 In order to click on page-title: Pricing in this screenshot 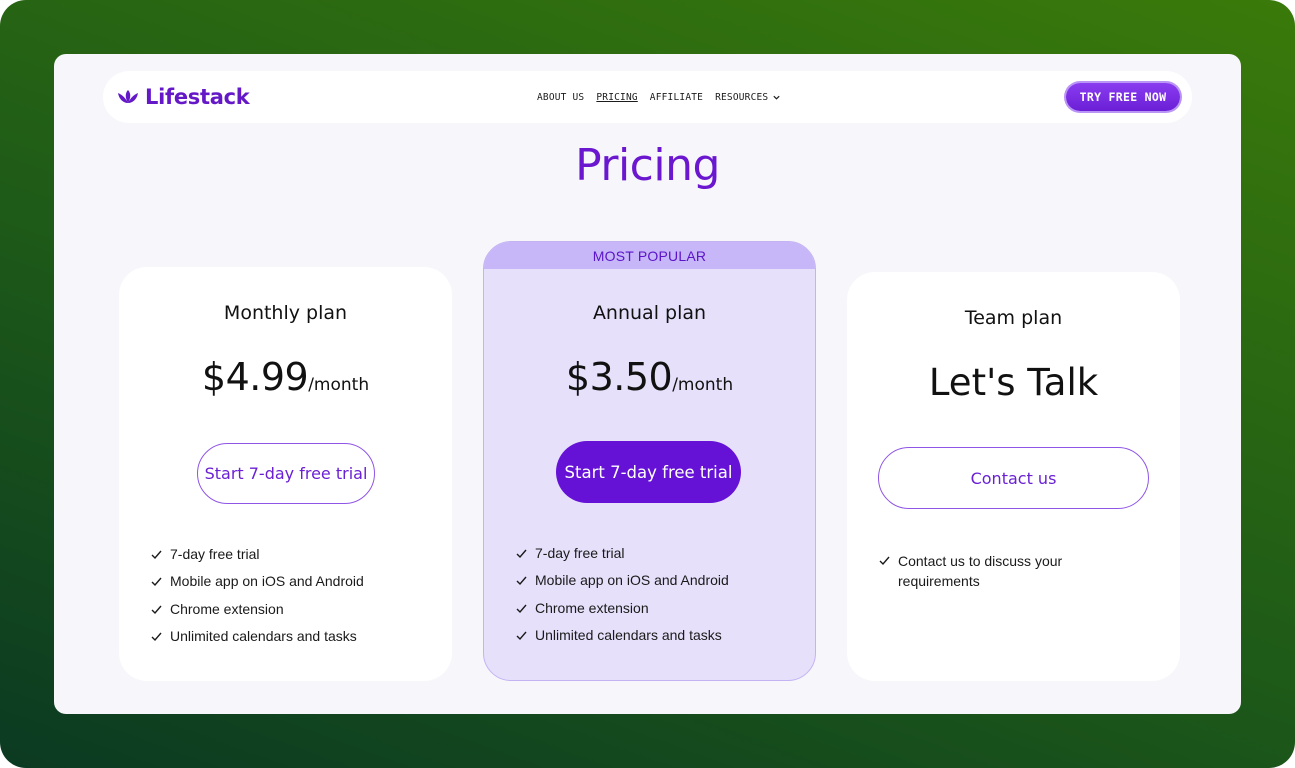, I will do `click(647, 165)`.